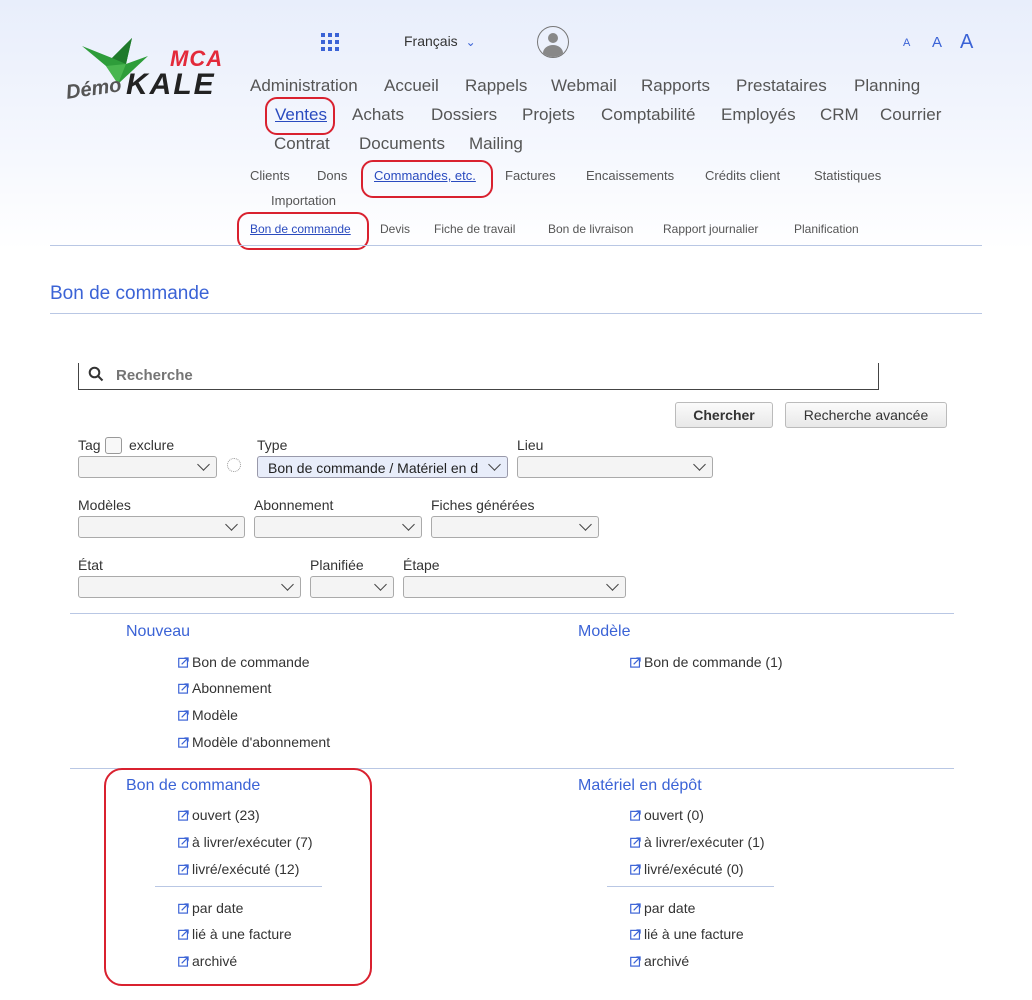 The height and width of the screenshot is (1000, 1032). Describe the element at coordinates (659, 961) in the screenshot. I see `link-depot-archive: archivé` at that location.